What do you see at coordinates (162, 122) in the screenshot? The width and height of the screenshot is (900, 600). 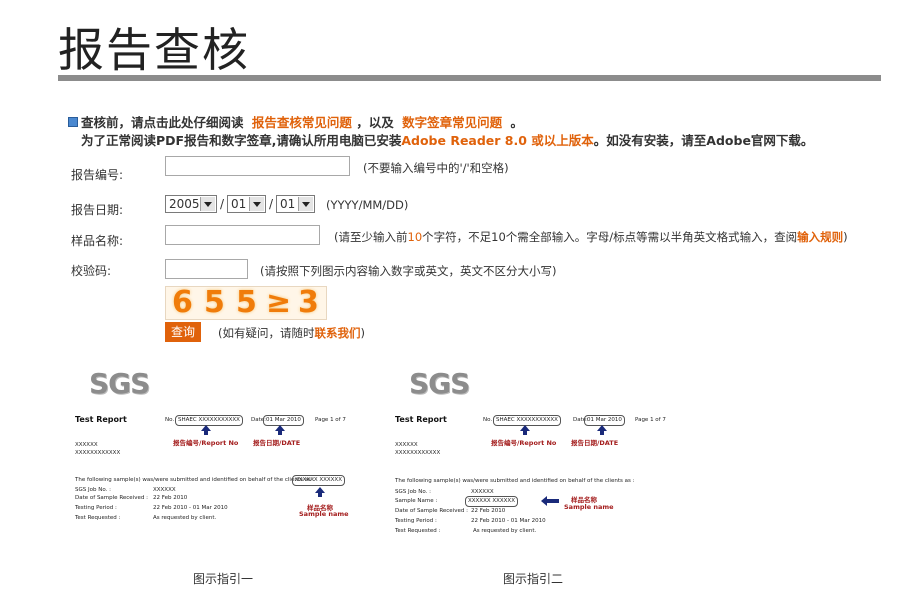 I see `intro-text: 查核前，请点击此处仔细阅读` at bounding box center [162, 122].